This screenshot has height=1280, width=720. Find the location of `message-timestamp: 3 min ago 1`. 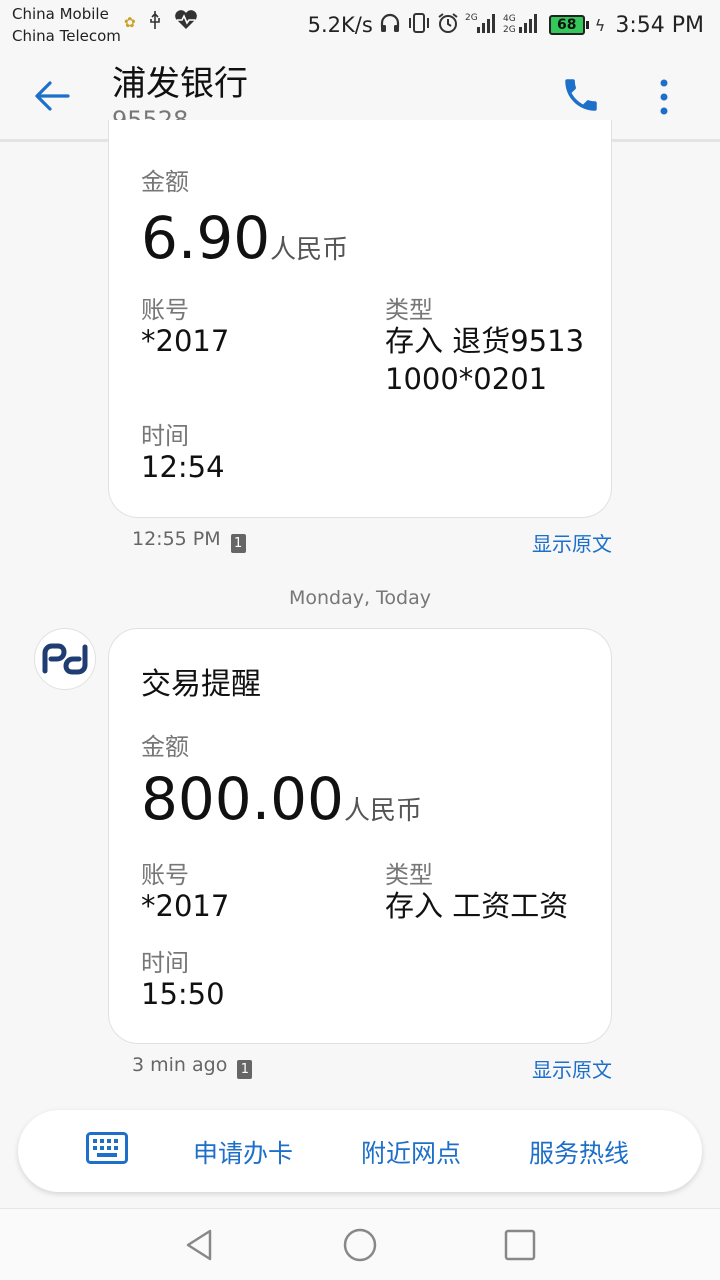

message-timestamp: 3 min ago 1 is located at coordinates (192, 1066).